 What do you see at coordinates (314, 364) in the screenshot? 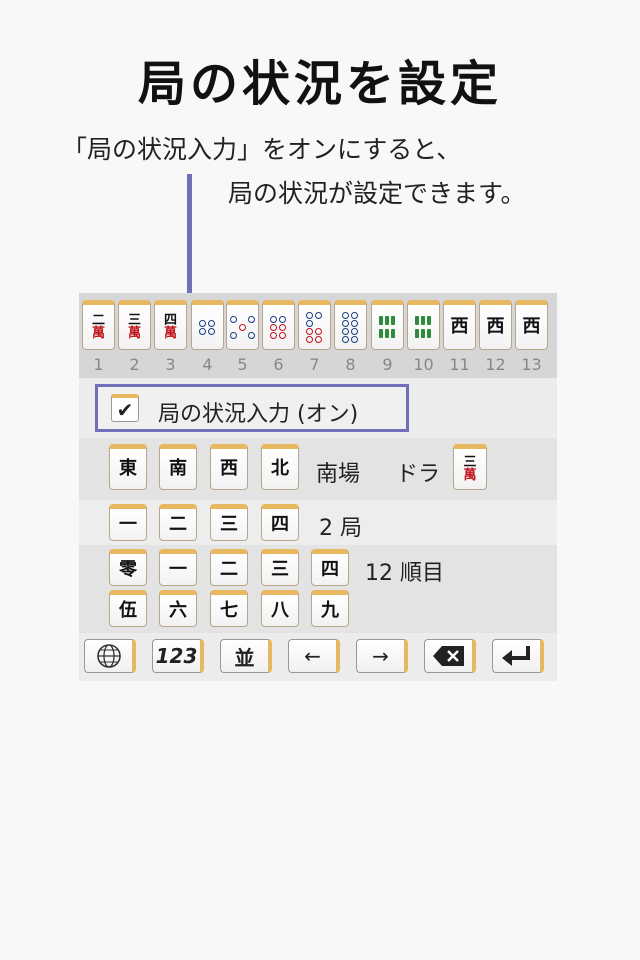
I see `tile-position-number: 7` at bounding box center [314, 364].